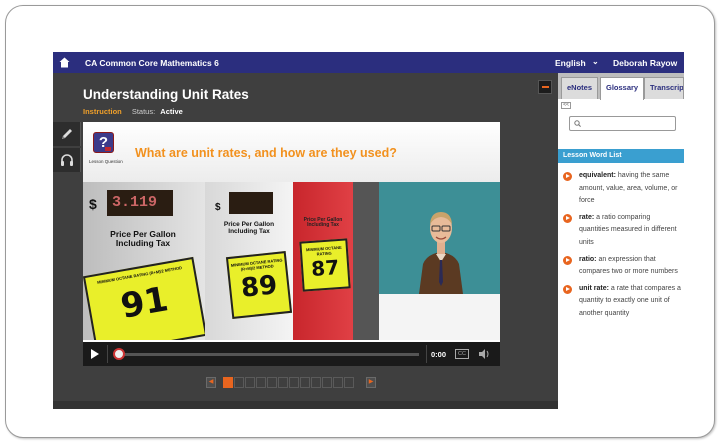 The height and width of the screenshot is (444, 721). Describe the element at coordinates (166, 94) in the screenshot. I see `page-title: Understanding Unit Rates` at that location.